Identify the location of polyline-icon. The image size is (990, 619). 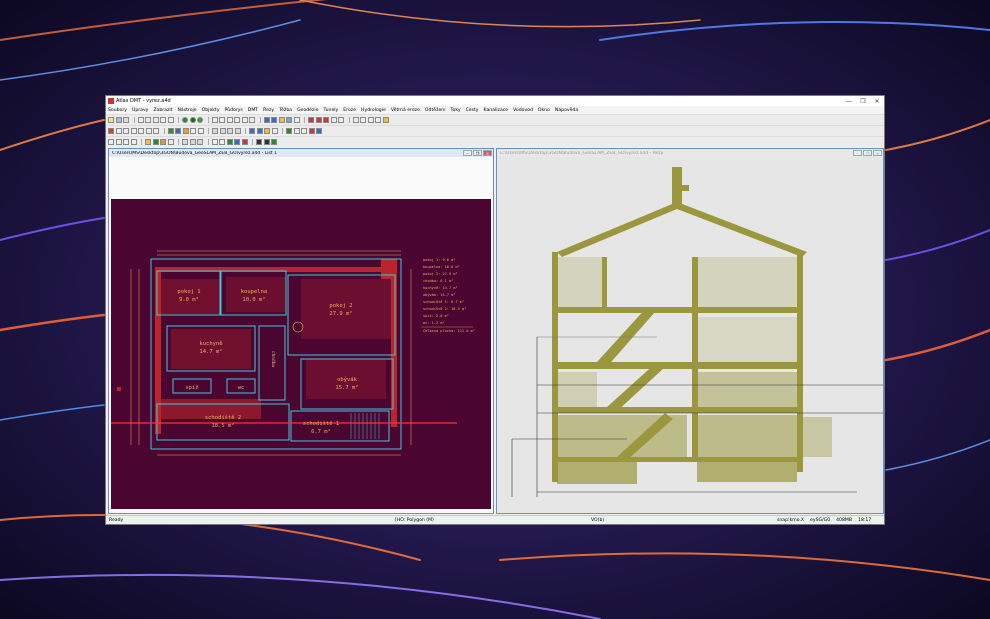
(318, 120).